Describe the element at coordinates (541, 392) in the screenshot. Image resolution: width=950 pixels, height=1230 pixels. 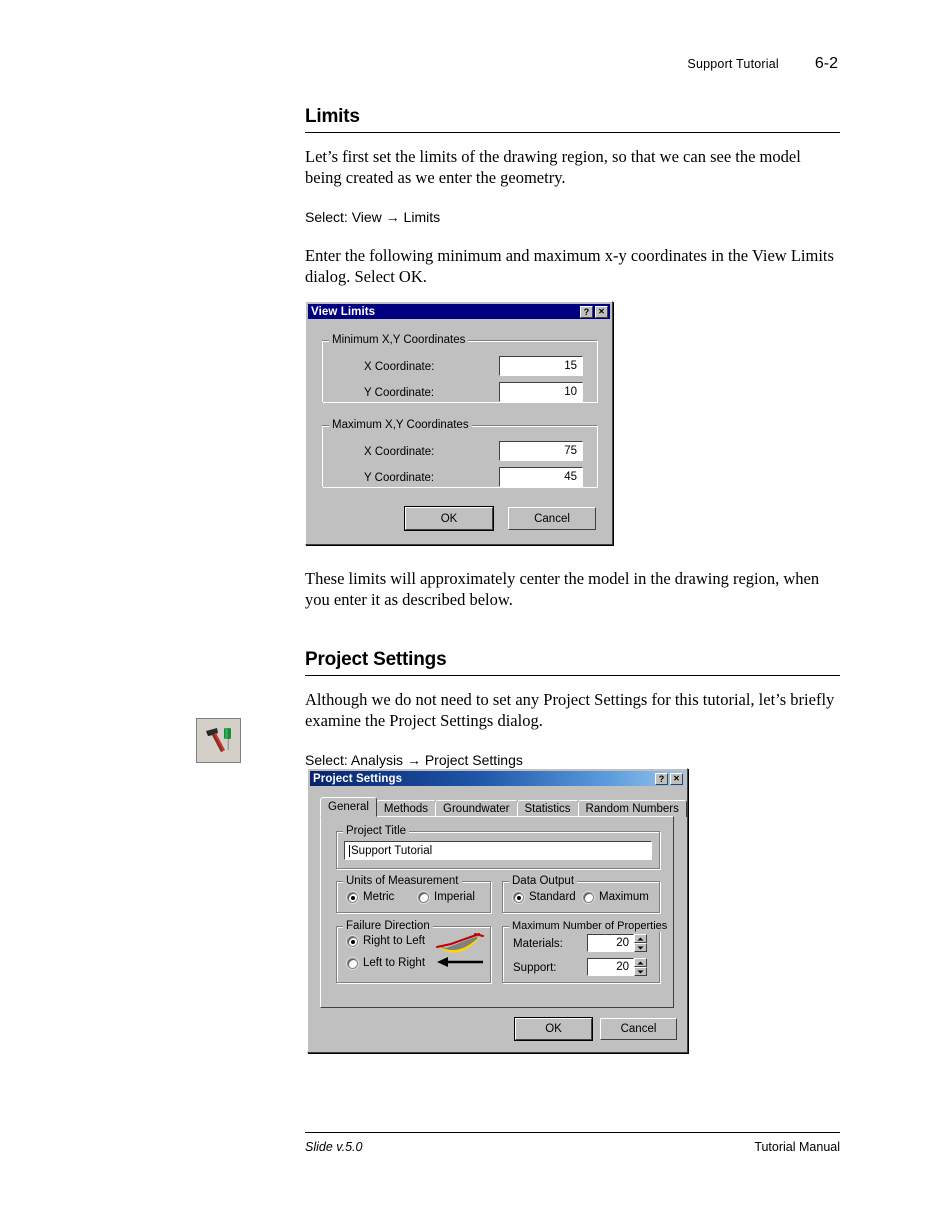
I see `min-y-coordinate-input: 10` at that location.